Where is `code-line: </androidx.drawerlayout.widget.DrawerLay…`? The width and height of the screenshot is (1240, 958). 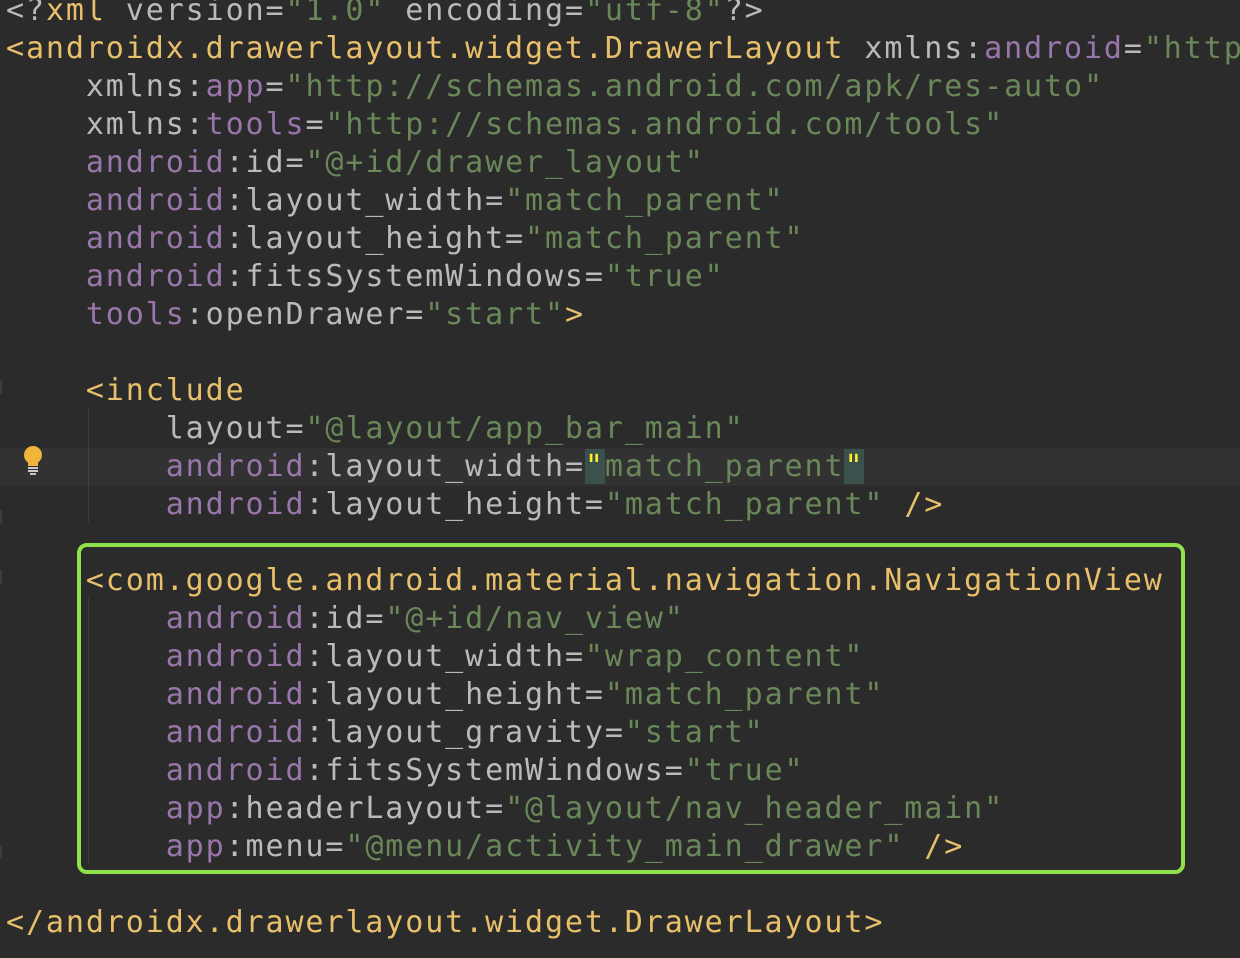
code-line: </androidx.drawerlayout.widget.DrawerLay… is located at coordinates (442, 923).